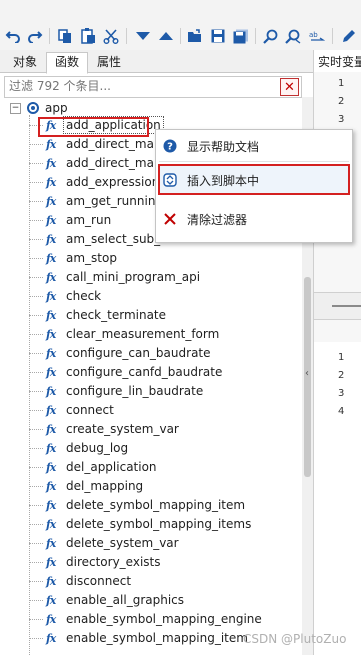 The width and height of the screenshot is (361, 655). What do you see at coordinates (223, 146) in the screenshot?
I see `menu-item-label: 显示帮助文档` at bounding box center [223, 146].